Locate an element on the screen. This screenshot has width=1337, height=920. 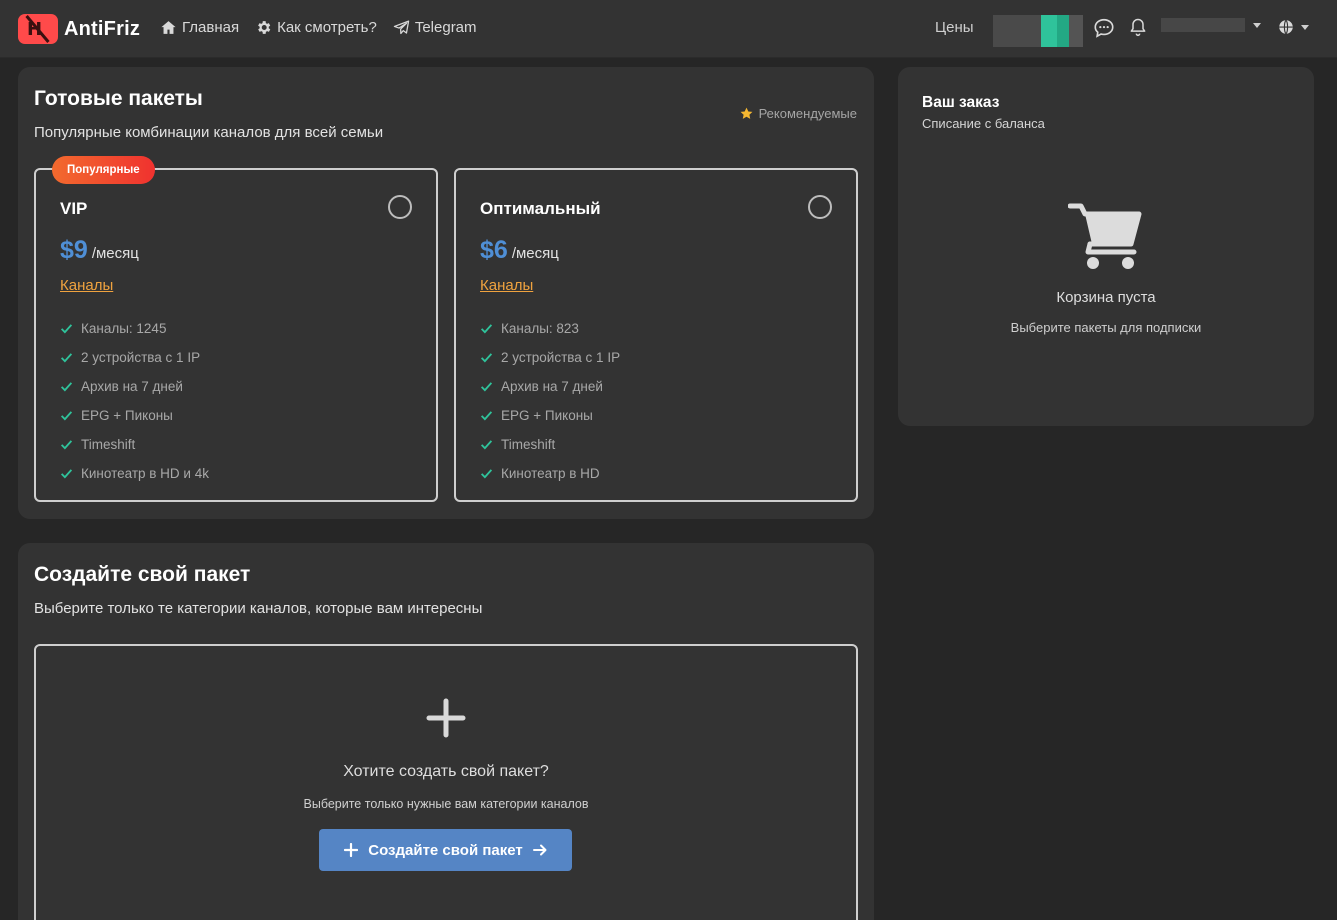
recommended-label: Рекомендуемые is located at coordinates (807, 113).